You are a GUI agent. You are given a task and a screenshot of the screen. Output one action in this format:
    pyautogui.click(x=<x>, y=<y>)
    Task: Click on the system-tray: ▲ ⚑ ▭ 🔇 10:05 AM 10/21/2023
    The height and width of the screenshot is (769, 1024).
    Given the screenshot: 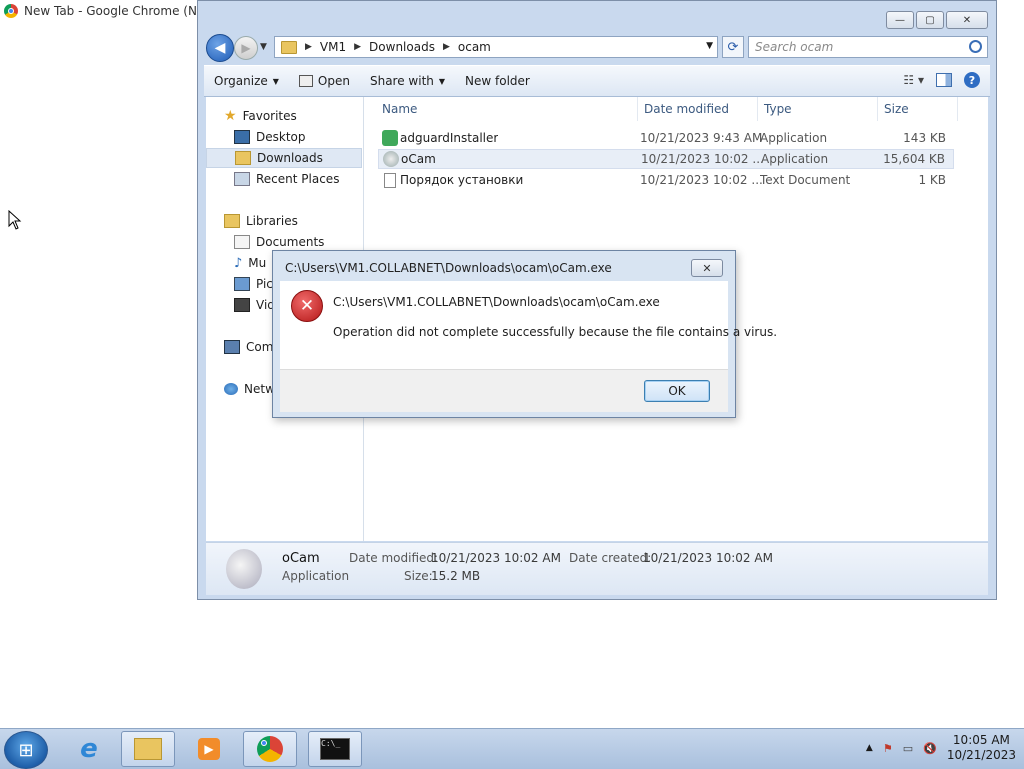 What is the action you would take?
    pyautogui.click(x=941, y=748)
    